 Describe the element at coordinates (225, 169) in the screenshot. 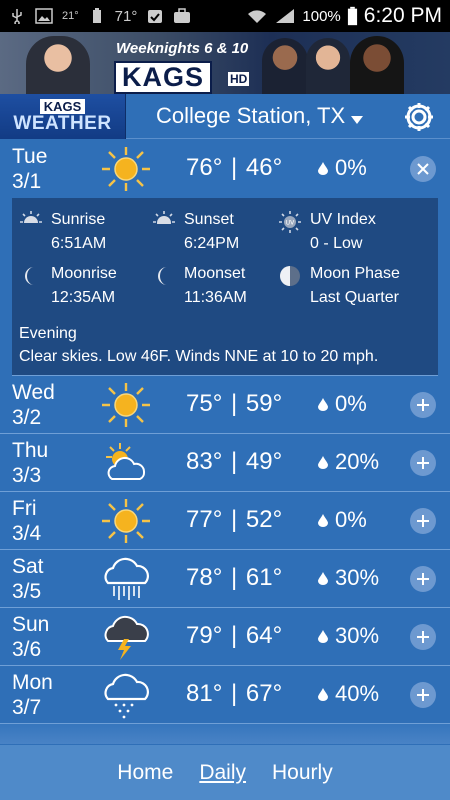

I see `day-row-expanded: Tue 3/1 76° | 46° 0%` at that location.